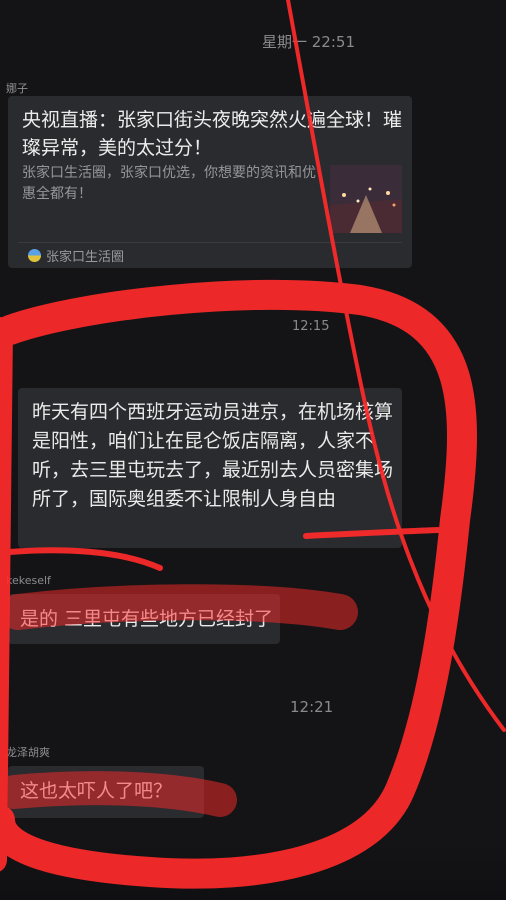 The image size is (506, 900). What do you see at coordinates (85, 257) in the screenshot?
I see `card-source-label: 张家口生活圈` at bounding box center [85, 257].